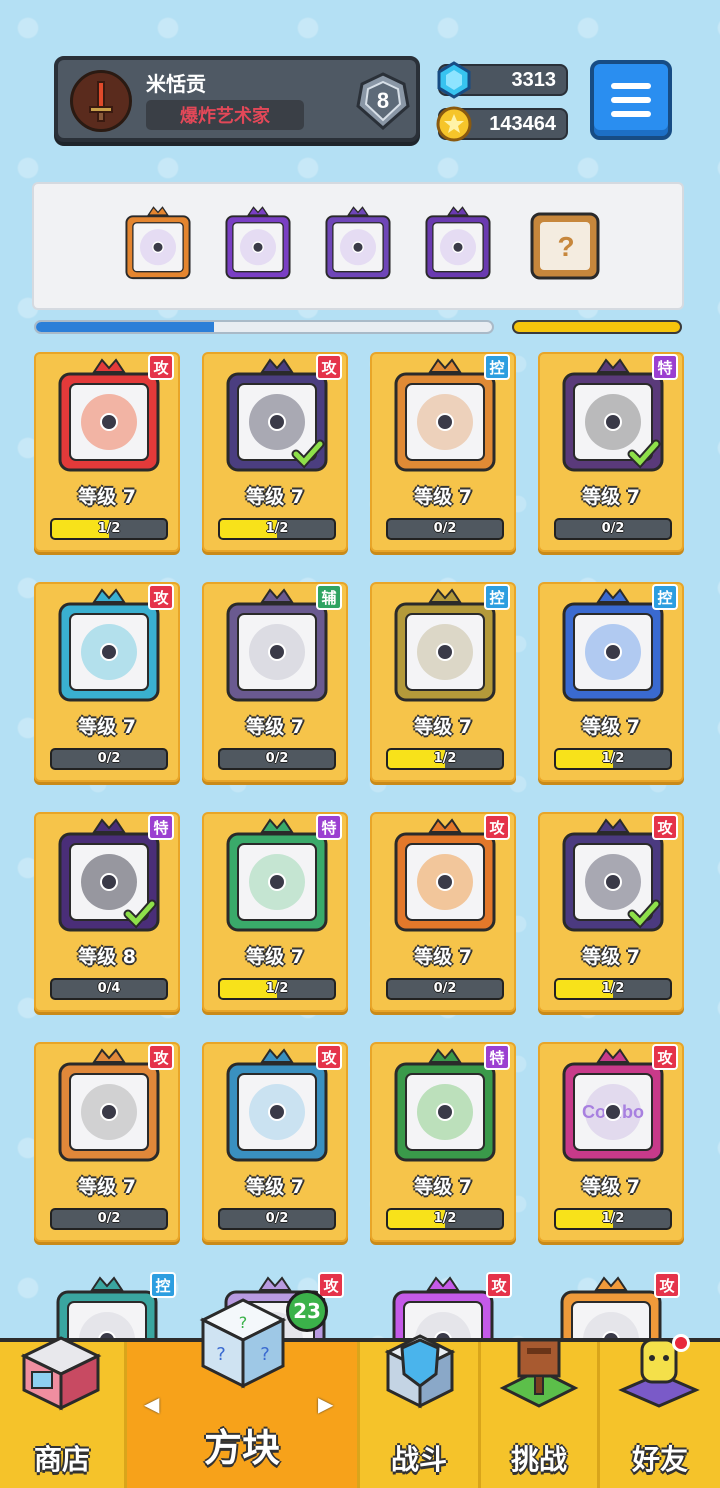  I want to click on rainbow-infinity-block-icon, so click(158, 244).